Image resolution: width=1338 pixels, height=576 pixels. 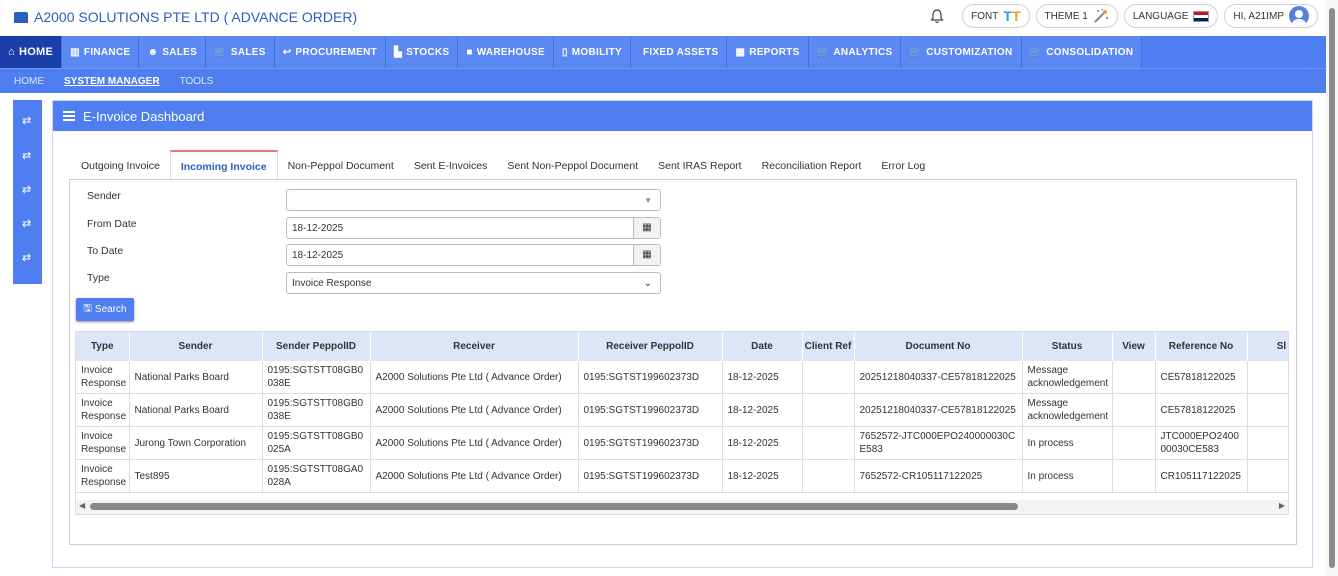 What do you see at coordinates (473, 228) in the screenshot?
I see `from-date-input: 18-12-2025 ▦` at bounding box center [473, 228].